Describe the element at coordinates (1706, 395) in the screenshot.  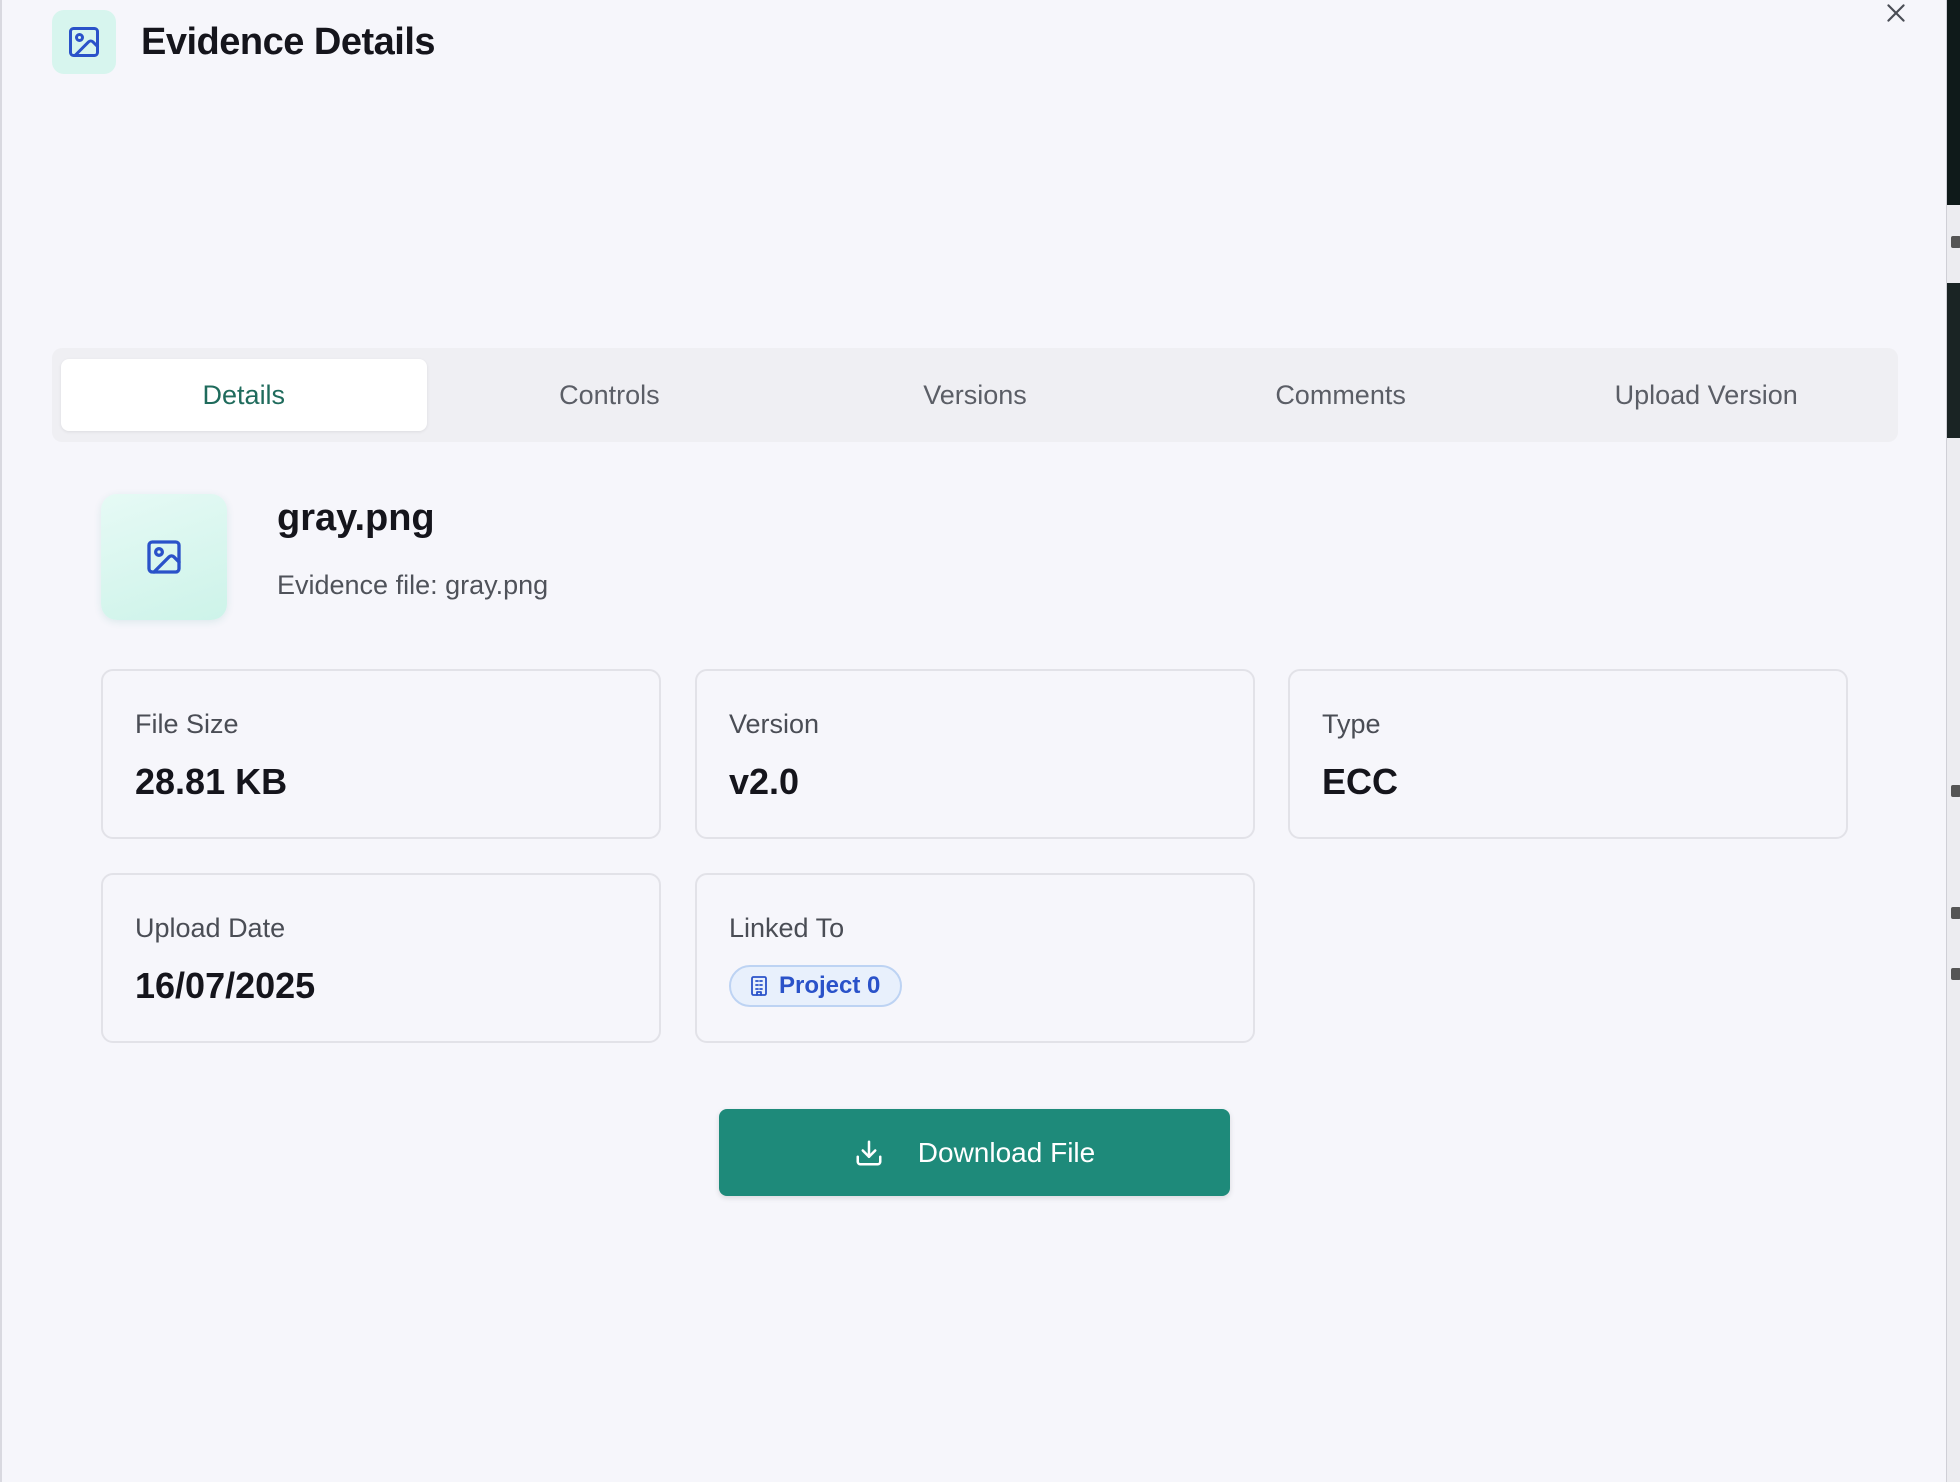
I see `tab-upload-version: Upload Version` at that location.